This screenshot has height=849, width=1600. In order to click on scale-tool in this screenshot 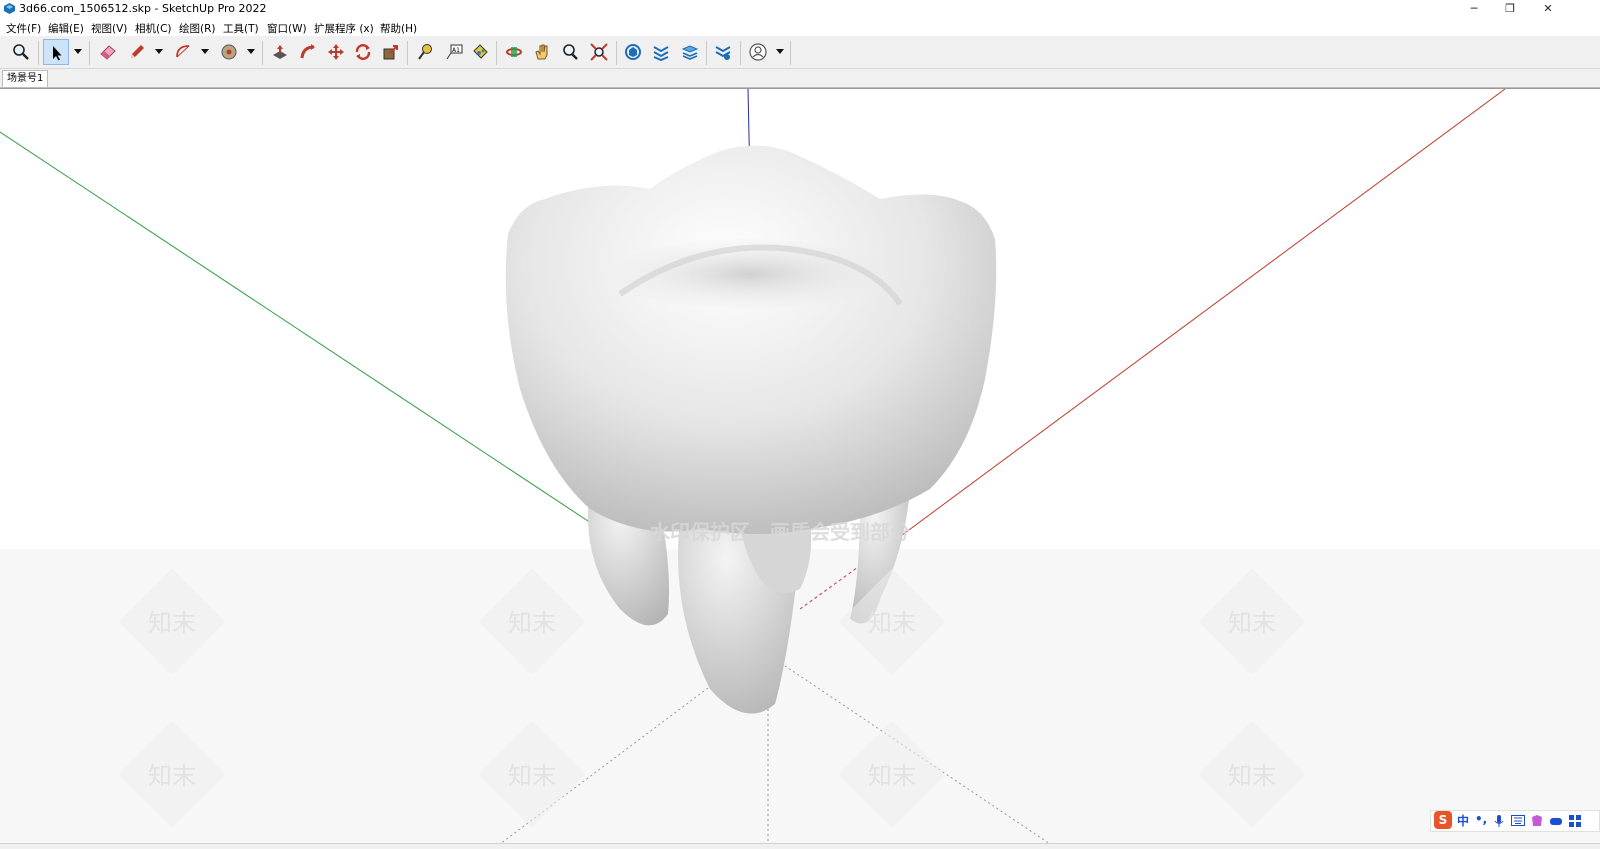, I will do `click(391, 52)`.